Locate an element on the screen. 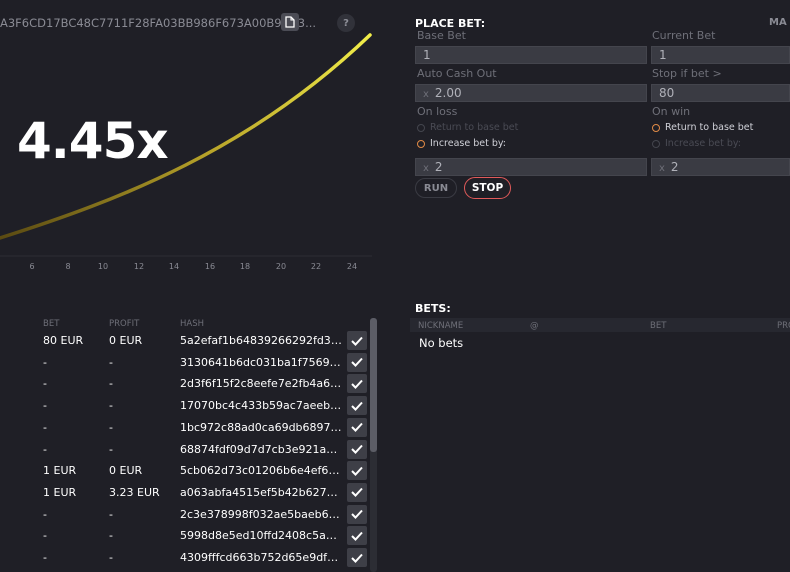 The width and height of the screenshot is (790, 572). on-win-return-option: Return to base bet is located at coordinates (702, 127).